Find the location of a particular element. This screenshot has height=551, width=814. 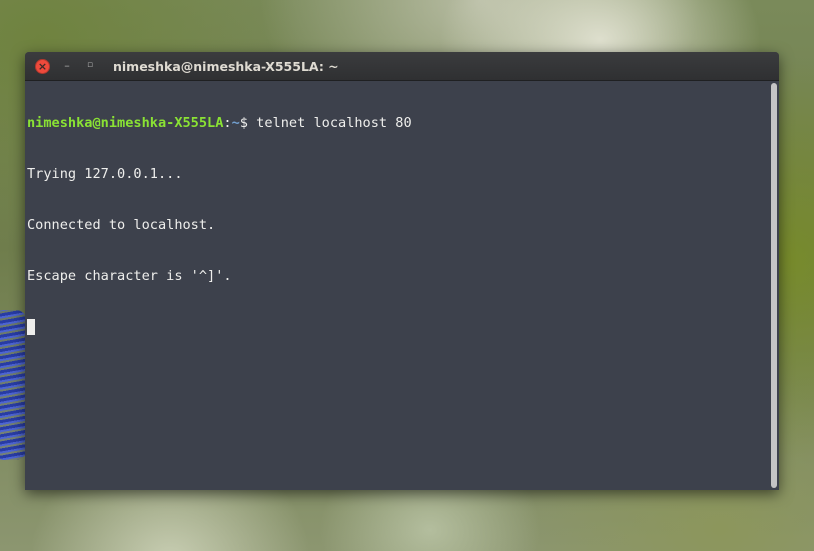

scrollbar-thumb is located at coordinates (774, 285).